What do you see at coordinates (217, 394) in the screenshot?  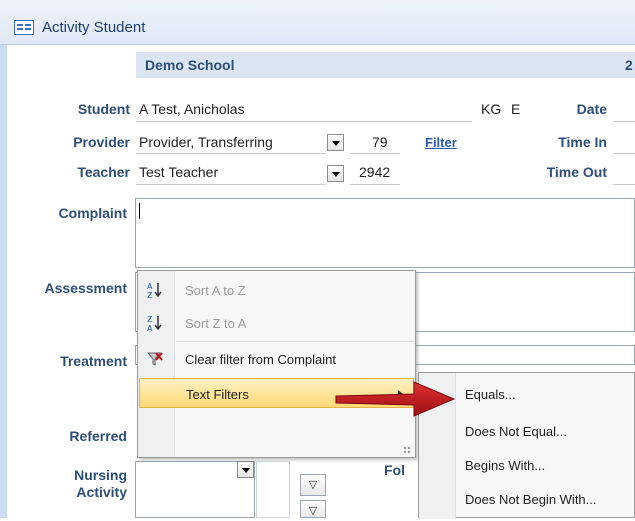 I see `menu-item-label: Text Filters` at bounding box center [217, 394].